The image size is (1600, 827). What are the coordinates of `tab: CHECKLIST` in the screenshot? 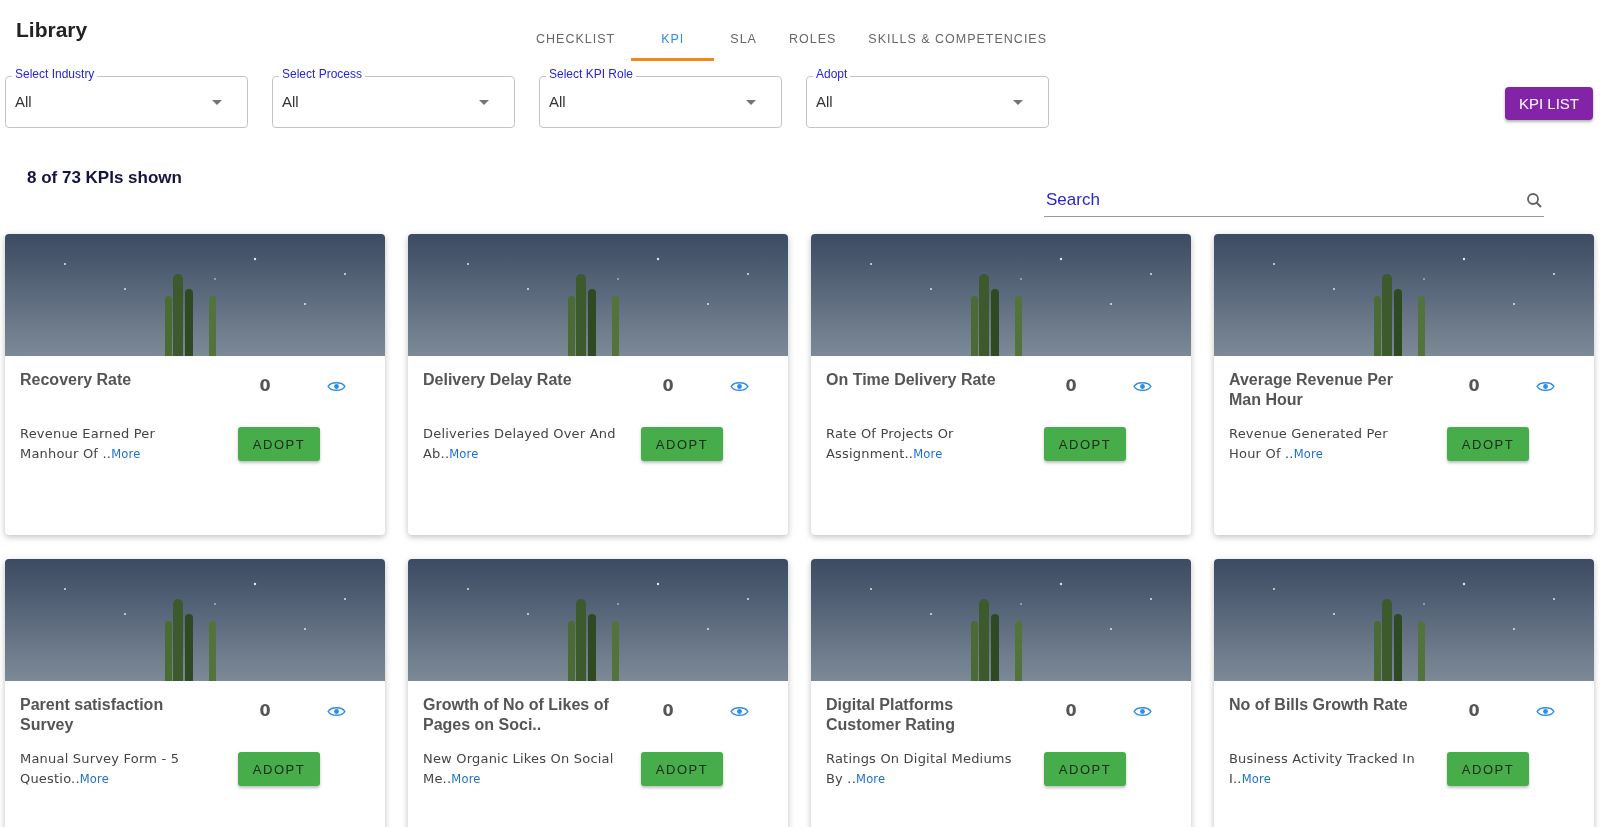 It's located at (576, 42).